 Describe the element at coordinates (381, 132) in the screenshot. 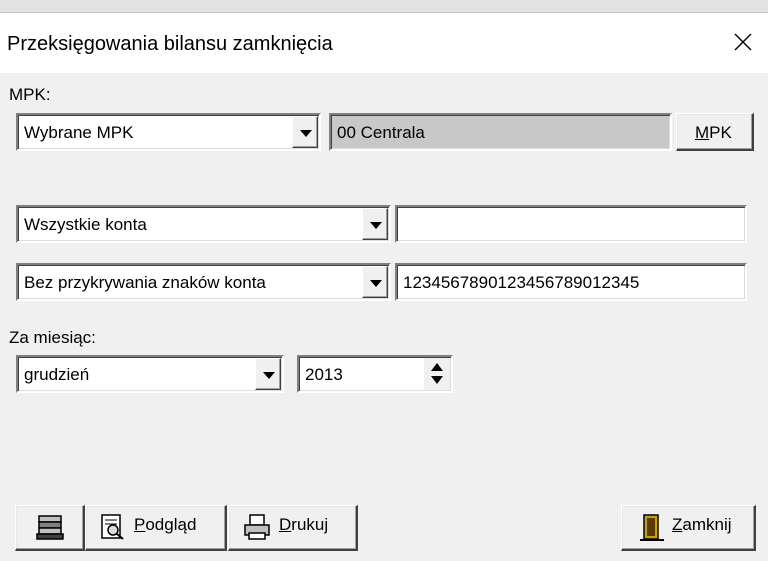

I see `mpk-selected-text: 00 Centrala` at that location.